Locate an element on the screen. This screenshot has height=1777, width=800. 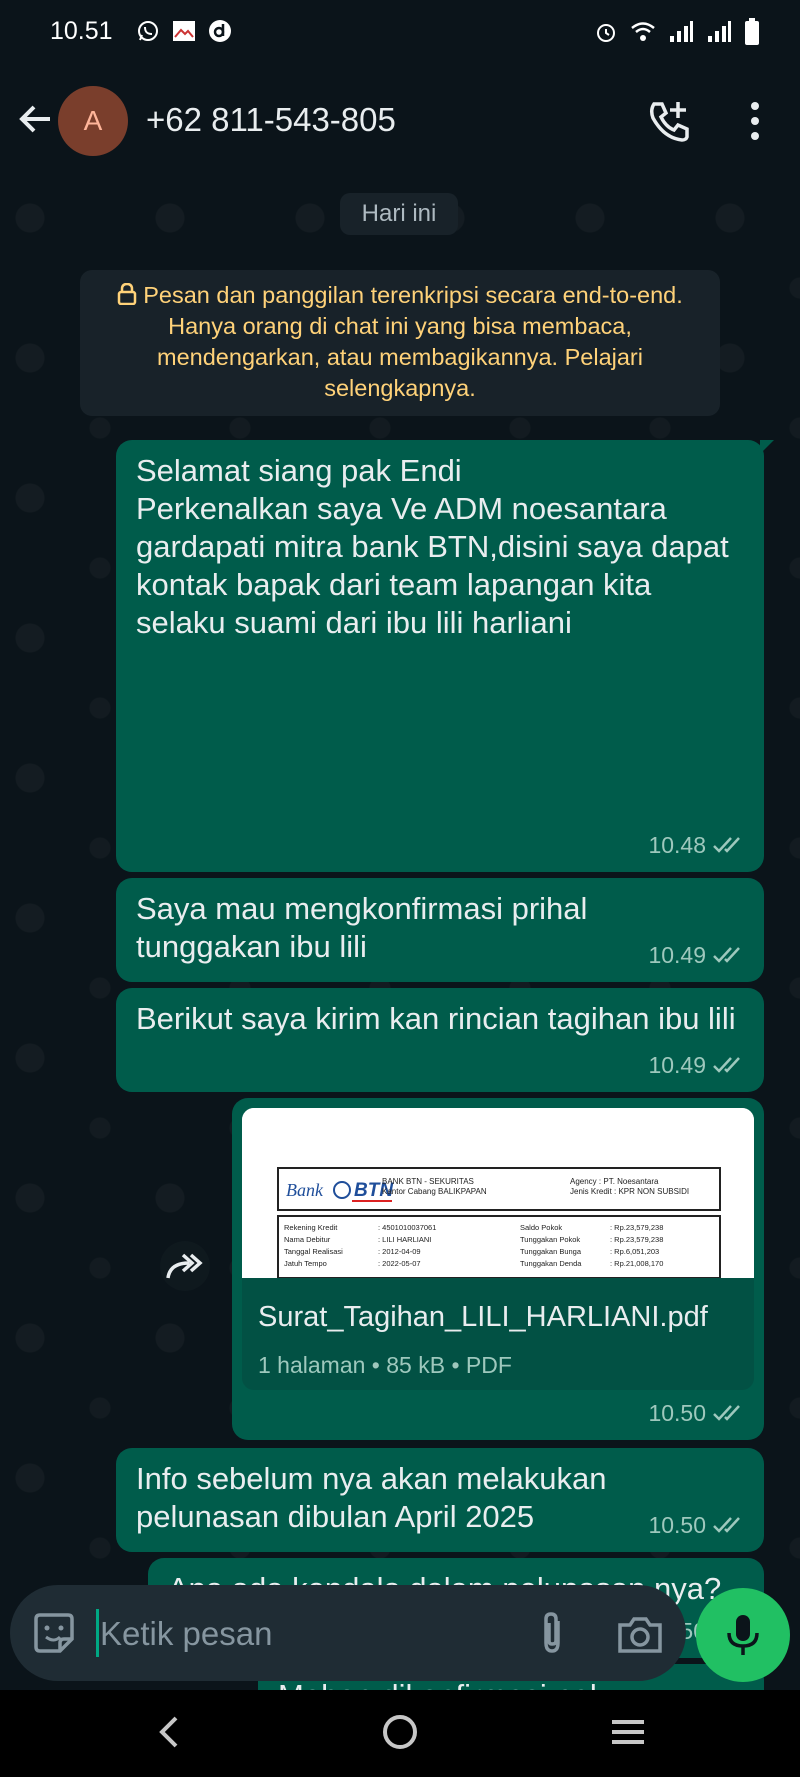
mic-icon is located at coordinates (743, 1635).